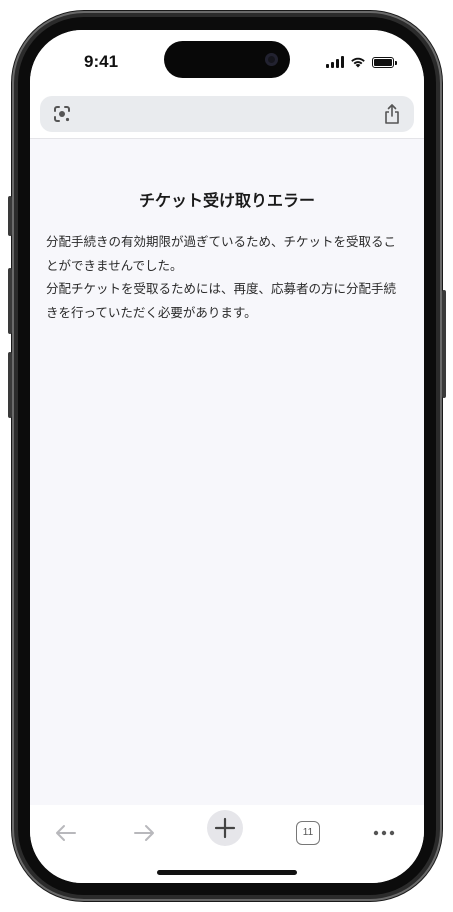 This screenshot has width=453, height=912. I want to click on tab-switcher-button: 11, so click(308, 833).